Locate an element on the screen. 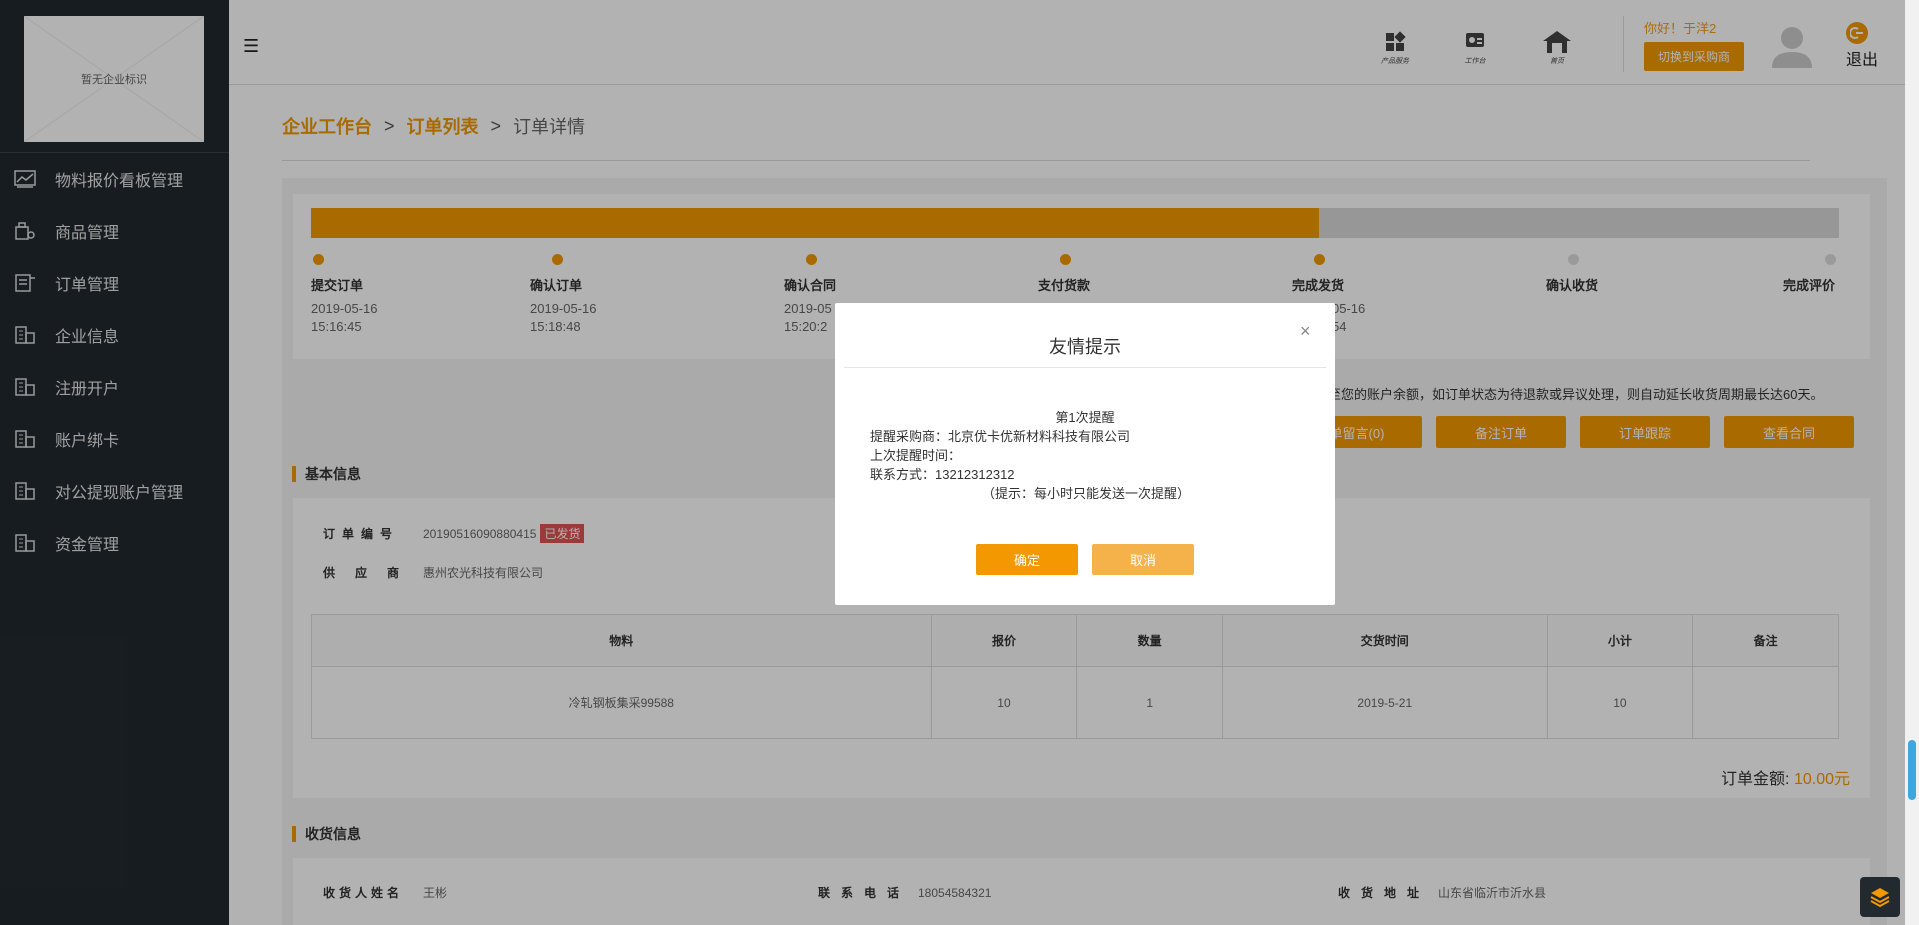 The height and width of the screenshot is (925, 1919). contact-info: 联系方式：13212312312 is located at coordinates (942, 474).